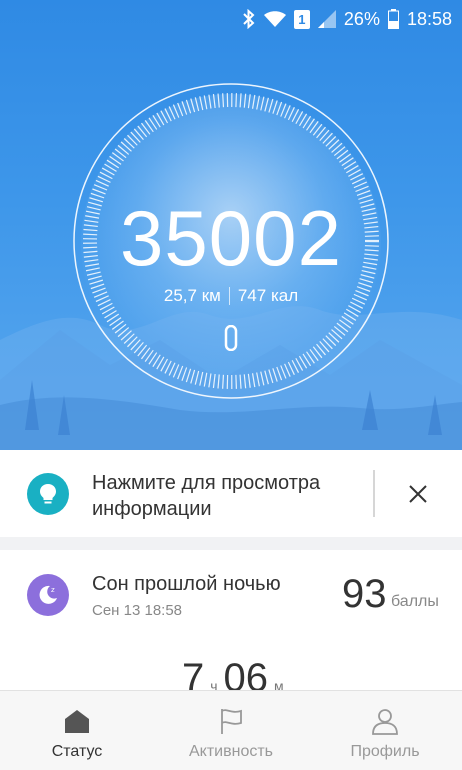 This screenshot has height=770, width=462. I want to click on bottom-nav: Статус Активность Профиль, so click(231, 730).